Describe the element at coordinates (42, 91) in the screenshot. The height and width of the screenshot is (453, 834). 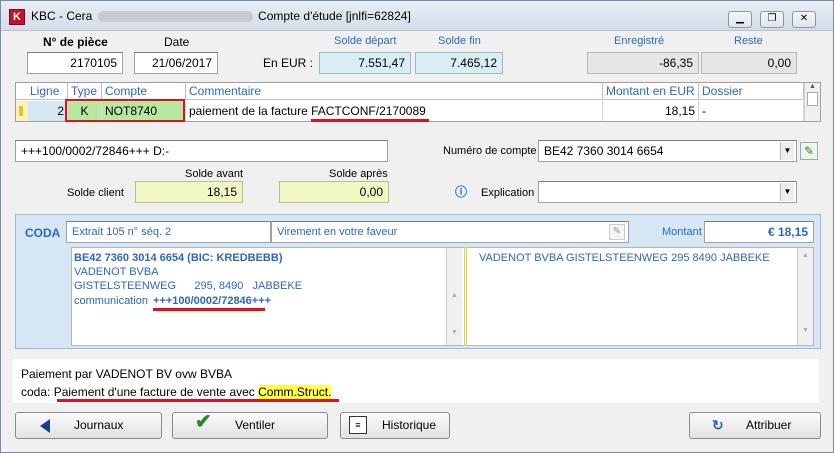
I see `column-header-ligne: Ligne` at that location.